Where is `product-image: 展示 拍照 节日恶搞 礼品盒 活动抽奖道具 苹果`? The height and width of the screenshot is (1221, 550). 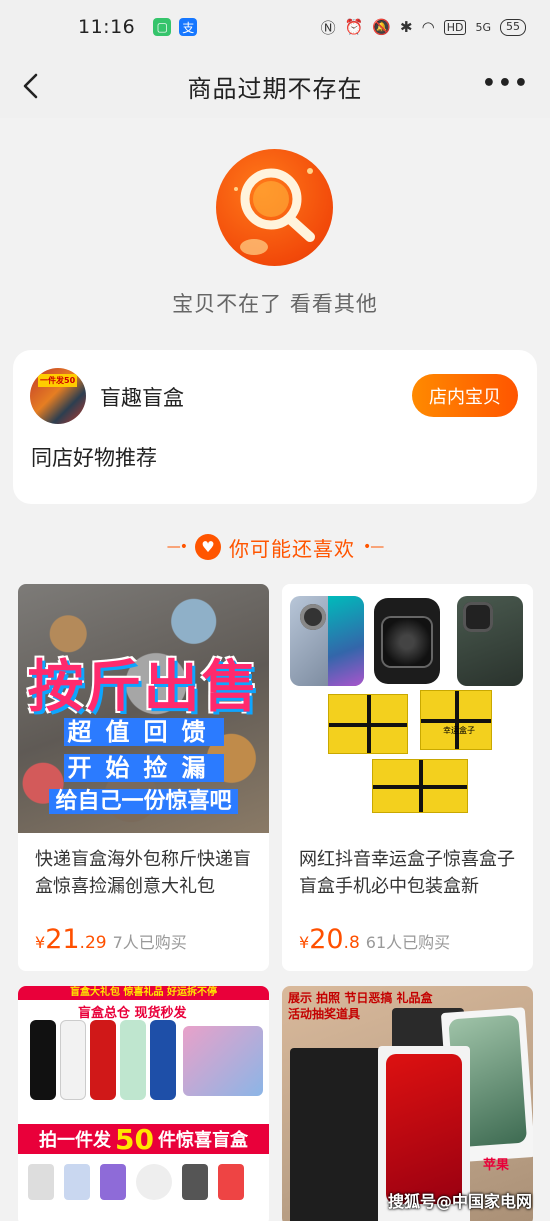 product-image: 展示 拍照 节日恶搞 礼品盒 活动抽奖道具 苹果 is located at coordinates (407, 1103).